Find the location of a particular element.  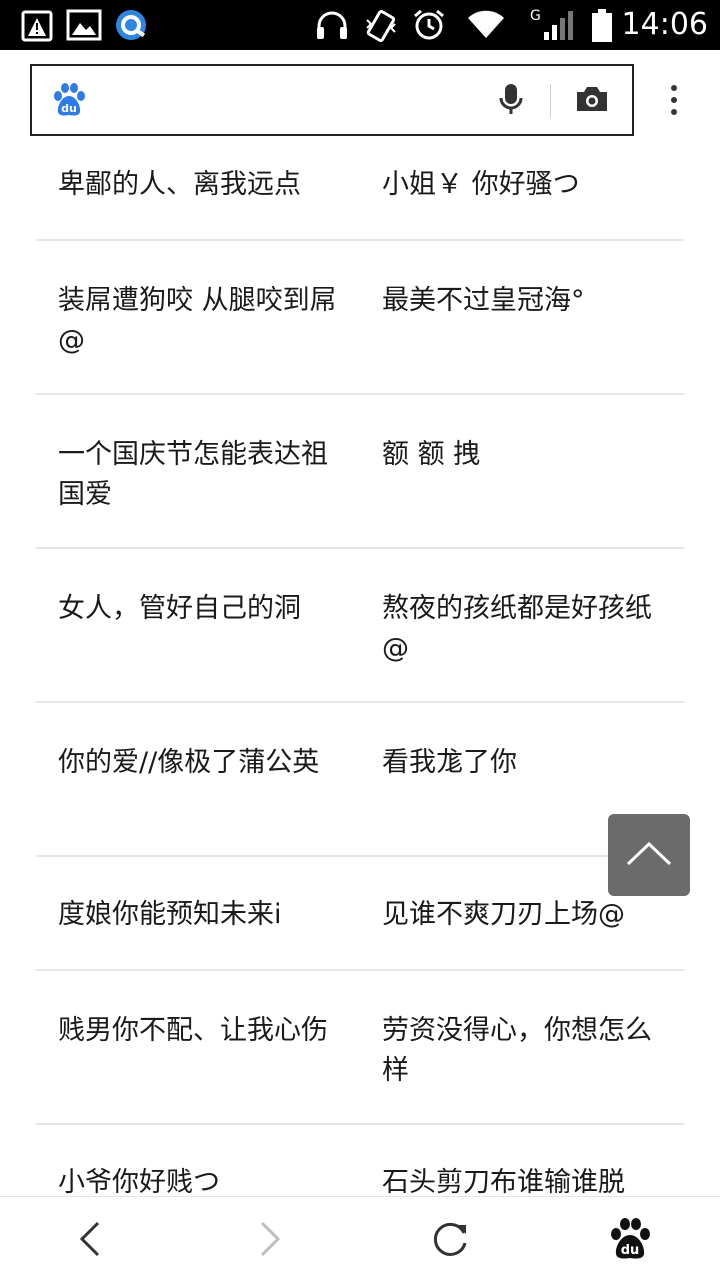

headphones-icon is located at coordinates (332, 25).